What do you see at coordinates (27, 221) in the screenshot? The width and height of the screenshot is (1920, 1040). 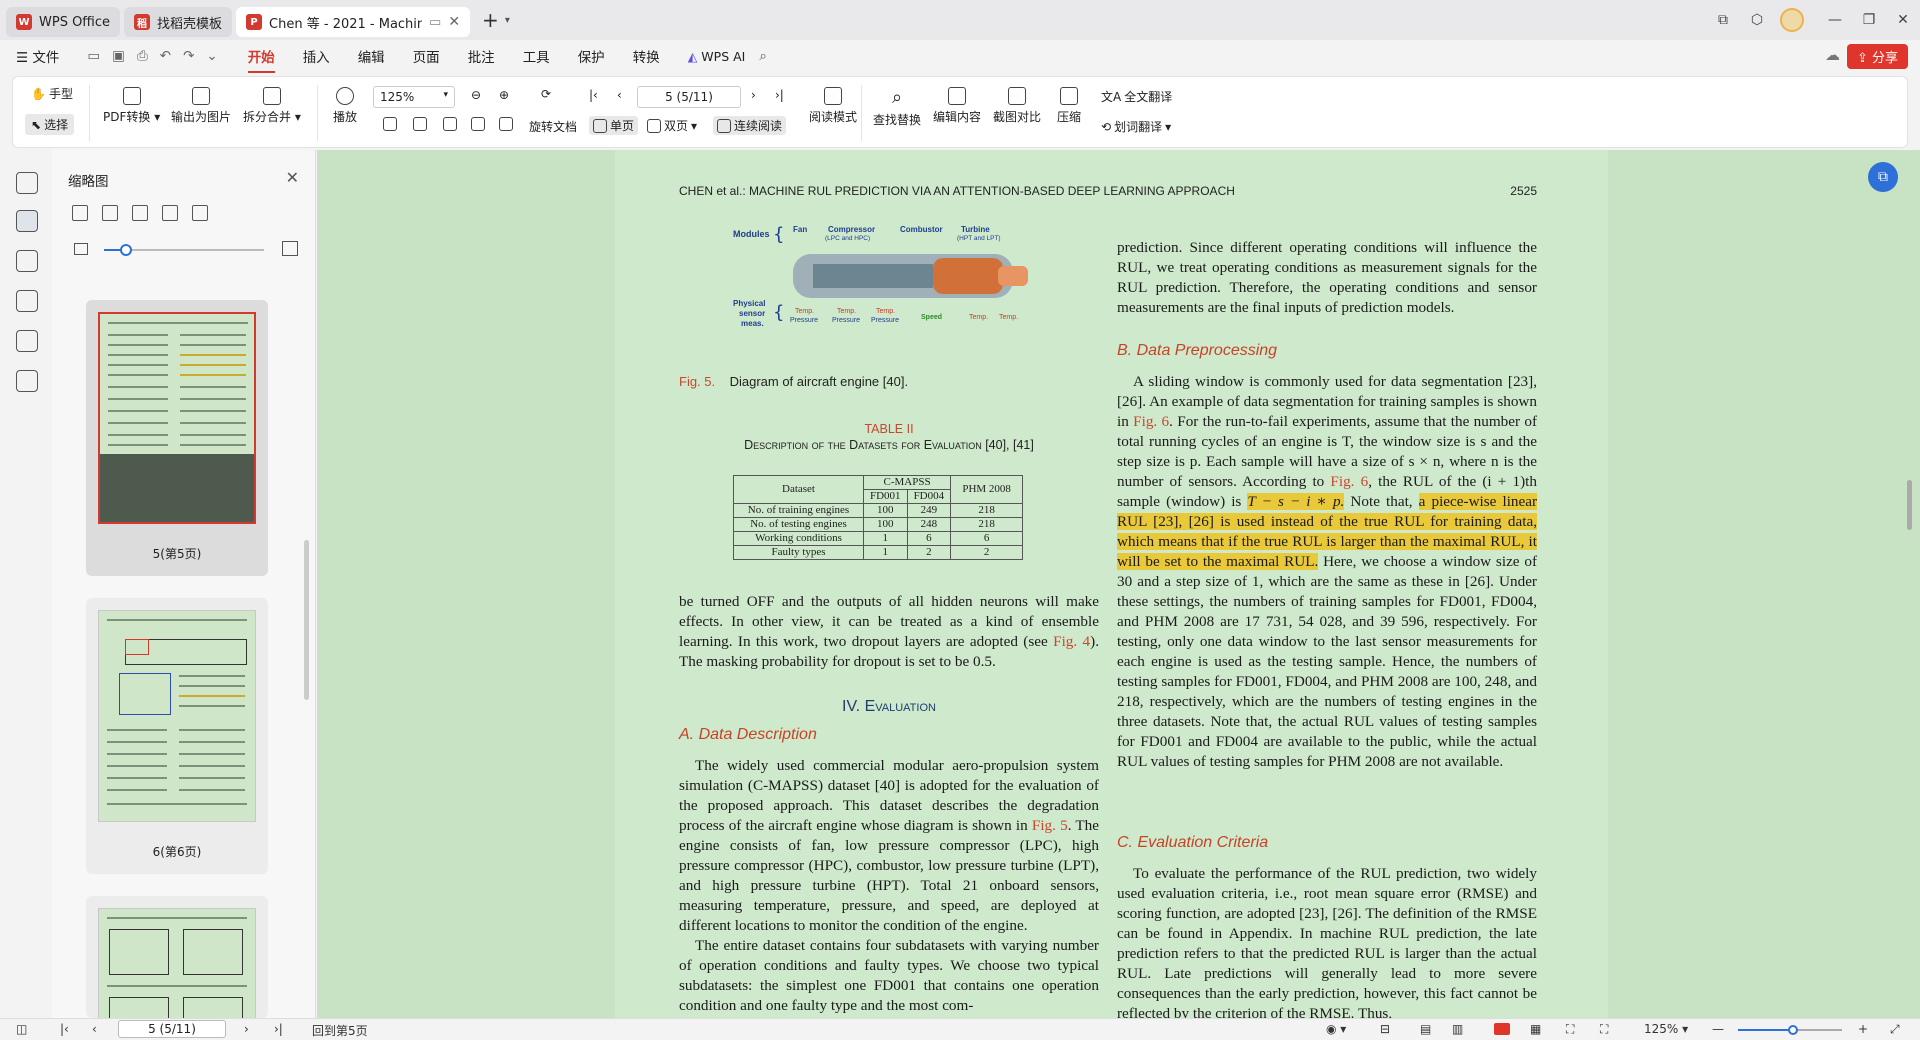 I see `thumbnail-icon` at bounding box center [27, 221].